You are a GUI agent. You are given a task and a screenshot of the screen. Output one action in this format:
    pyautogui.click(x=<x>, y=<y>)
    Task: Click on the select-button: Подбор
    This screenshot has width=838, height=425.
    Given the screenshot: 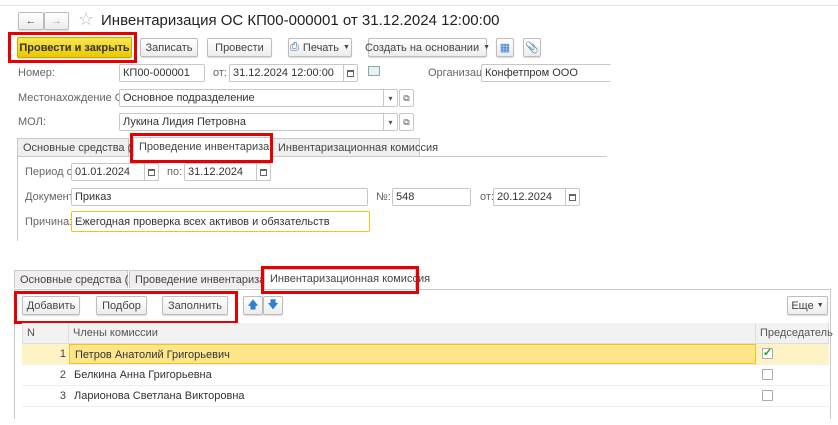 What is the action you would take?
    pyautogui.click(x=121, y=305)
    